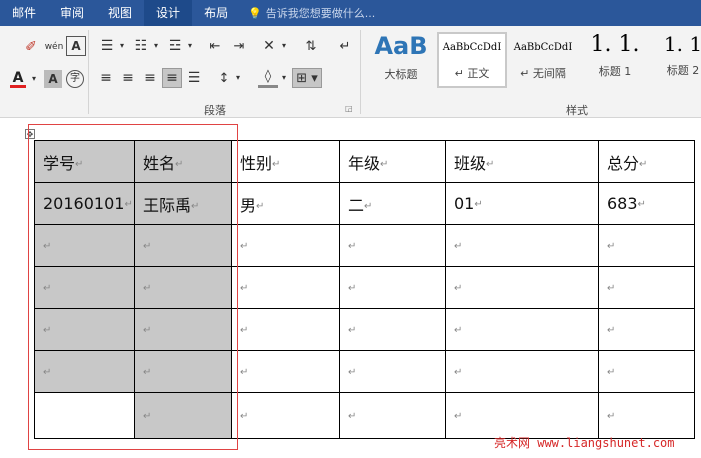 This screenshot has height=458, width=701. What do you see at coordinates (522, 203) in the screenshot?
I see `table-cell: 01↵` at bounding box center [522, 203].